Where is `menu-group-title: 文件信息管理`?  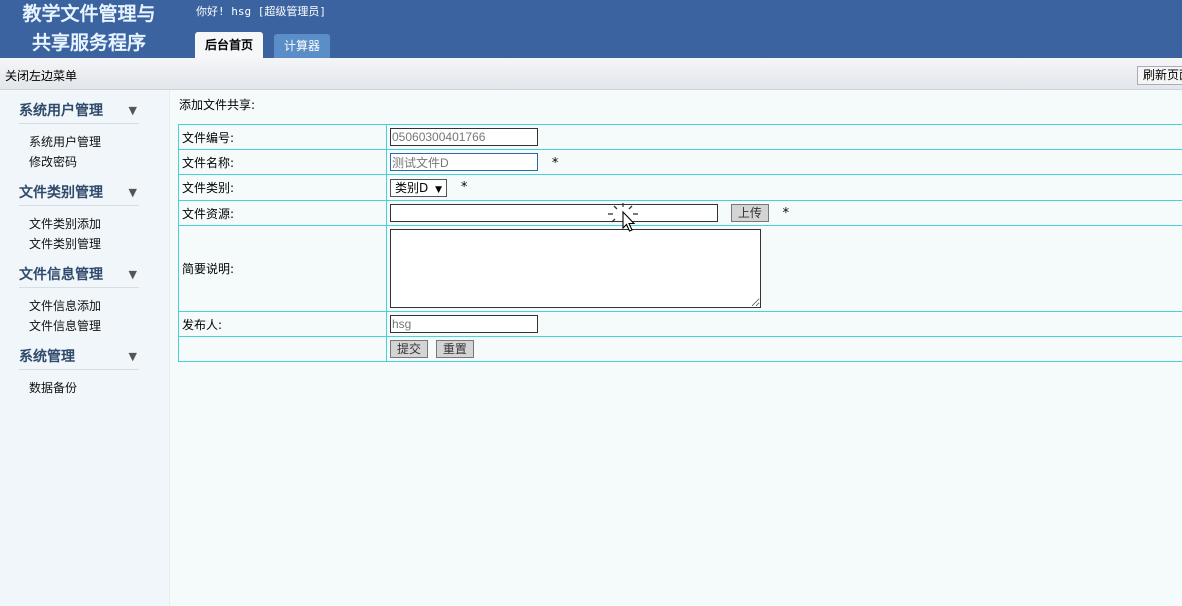 menu-group-title: 文件信息管理 is located at coordinates (61, 275).